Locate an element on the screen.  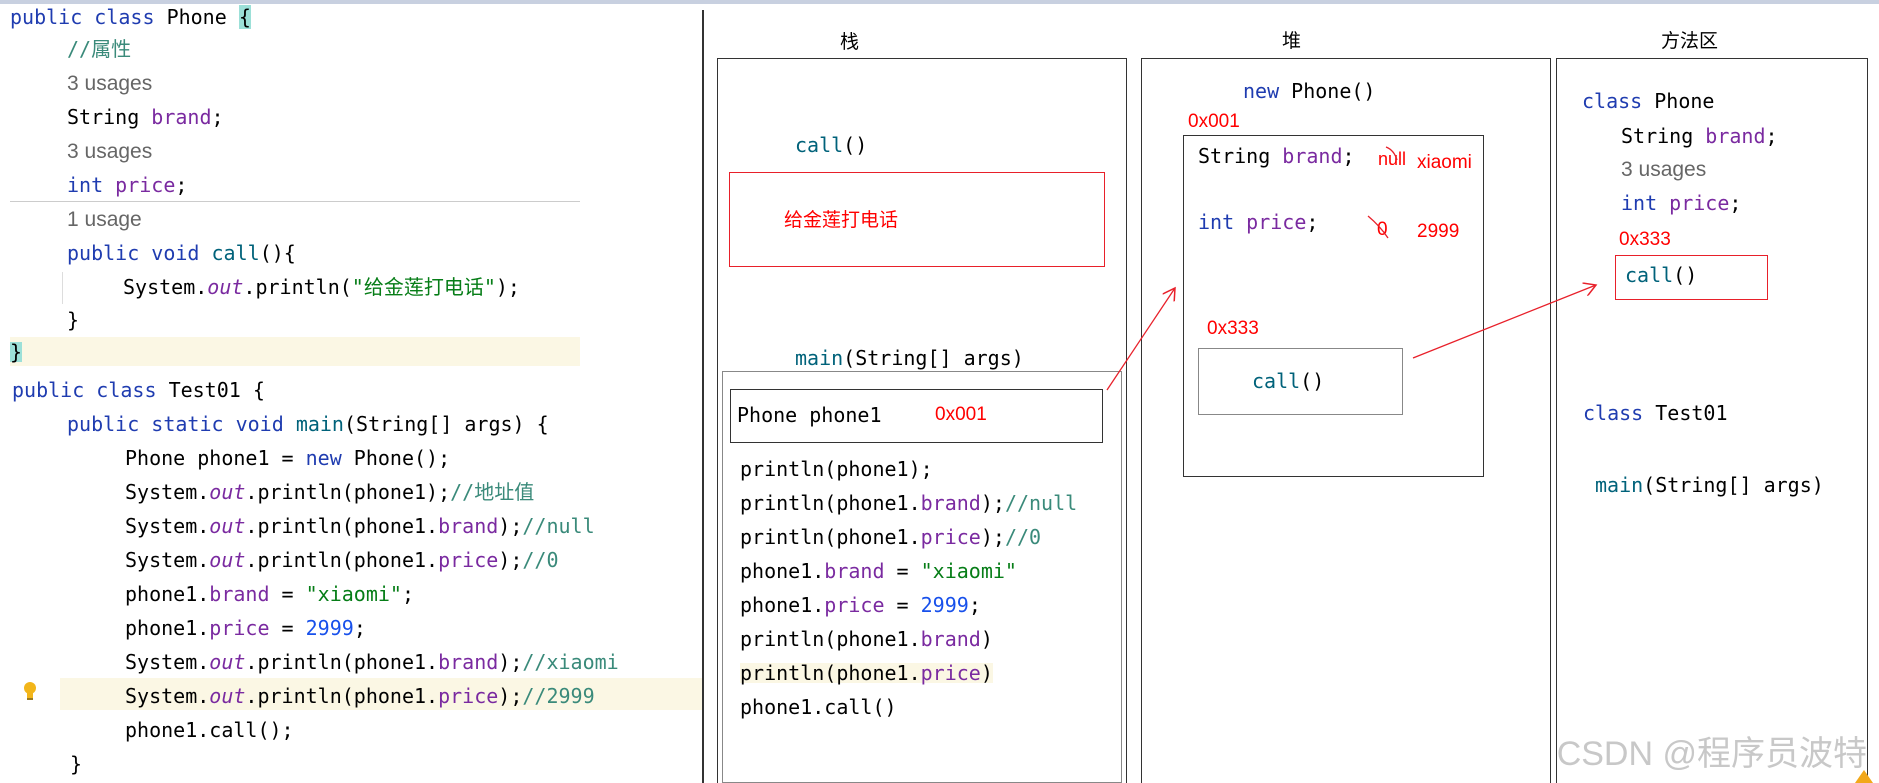
strike-price-zero is located at coordinates (1378, 227).